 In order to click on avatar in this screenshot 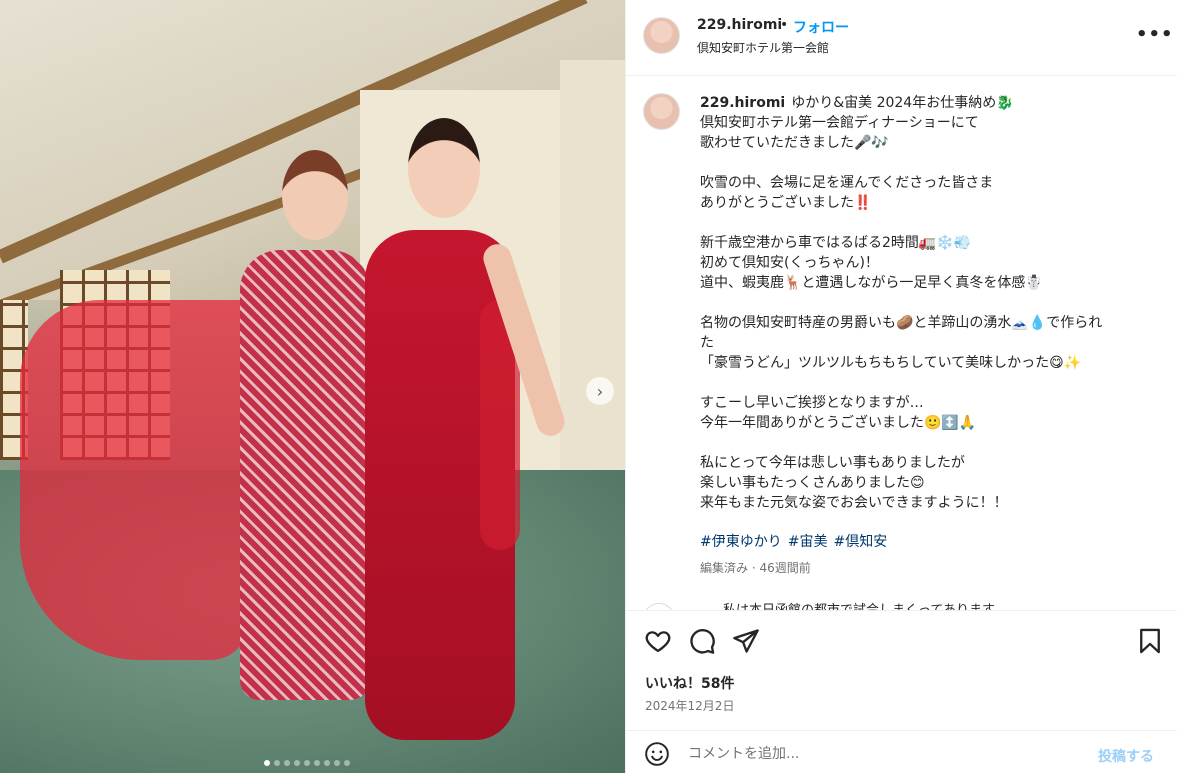, I will do `click(661, 35)`.